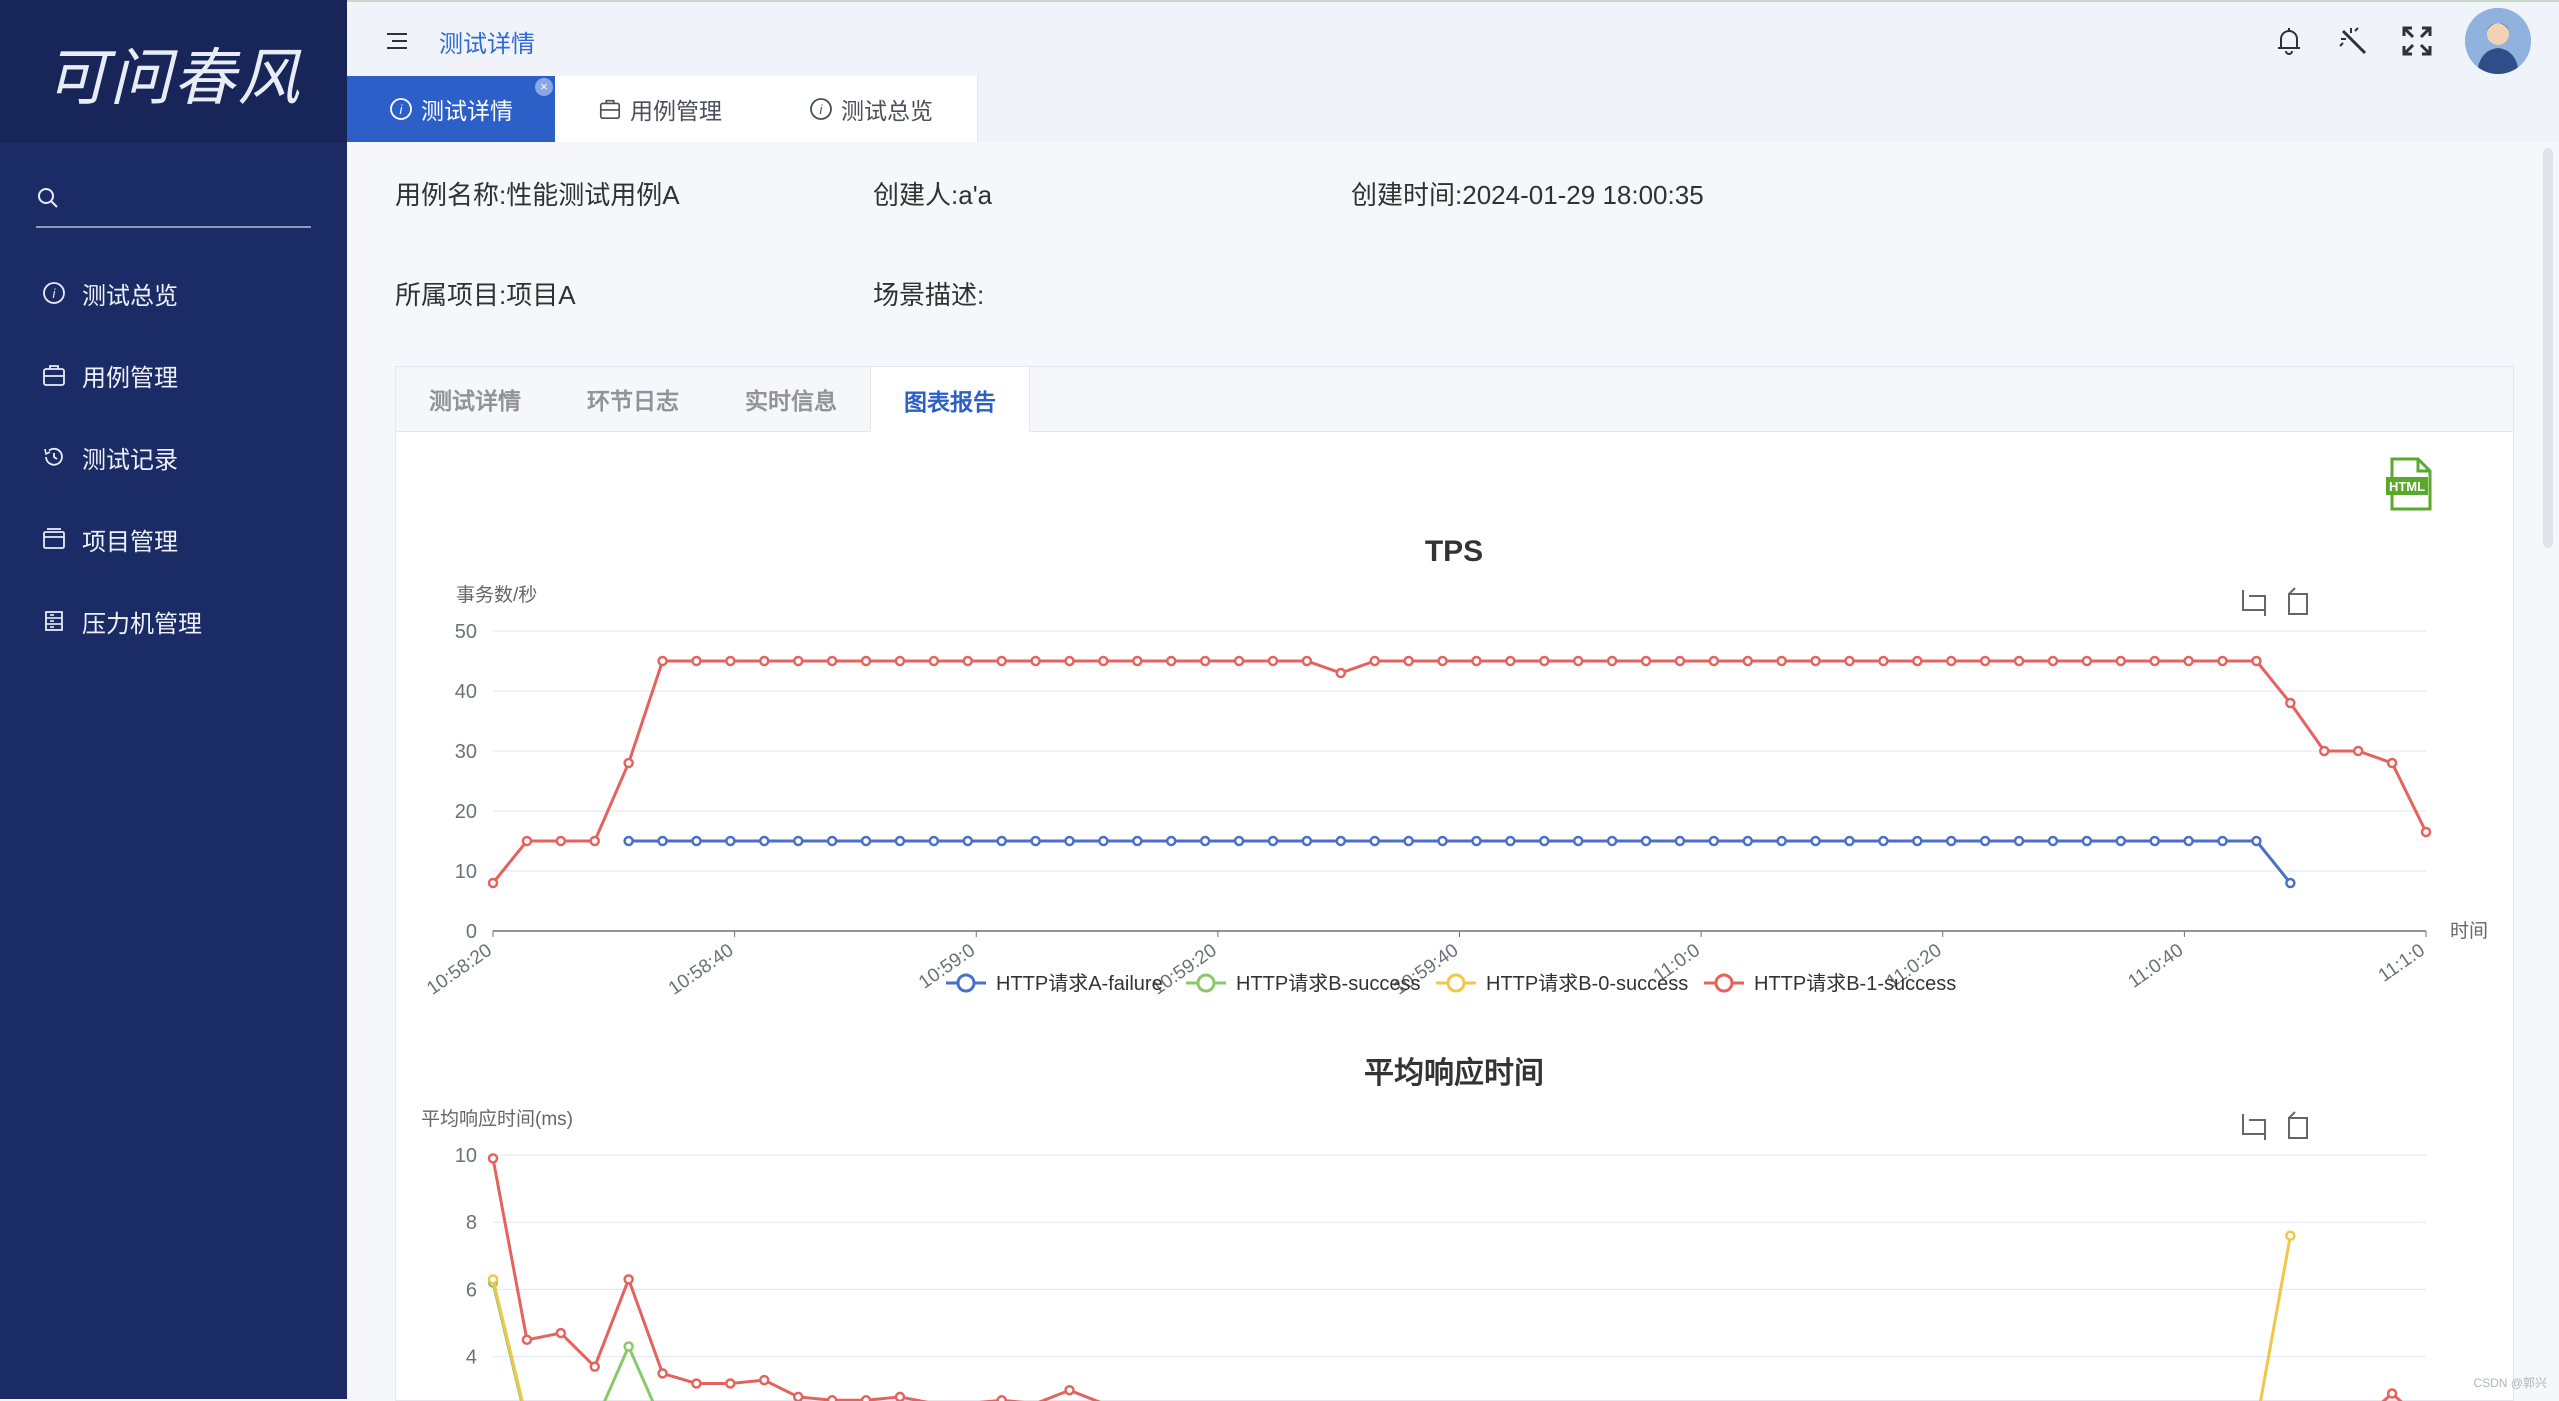  I want to click on subtab-test-detail: 测试详情, so click(475, 399).